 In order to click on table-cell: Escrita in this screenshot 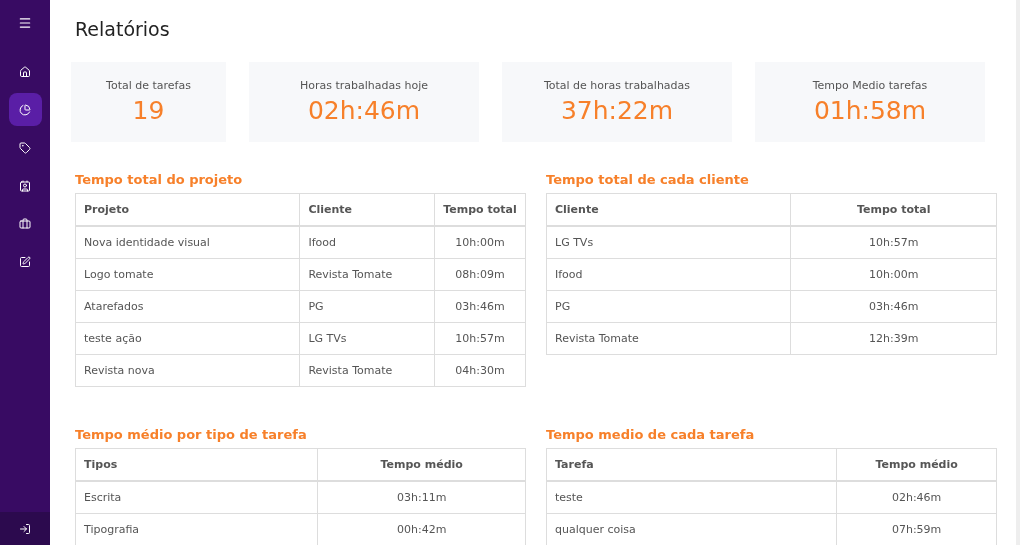, I will do `click(196, 497)`.